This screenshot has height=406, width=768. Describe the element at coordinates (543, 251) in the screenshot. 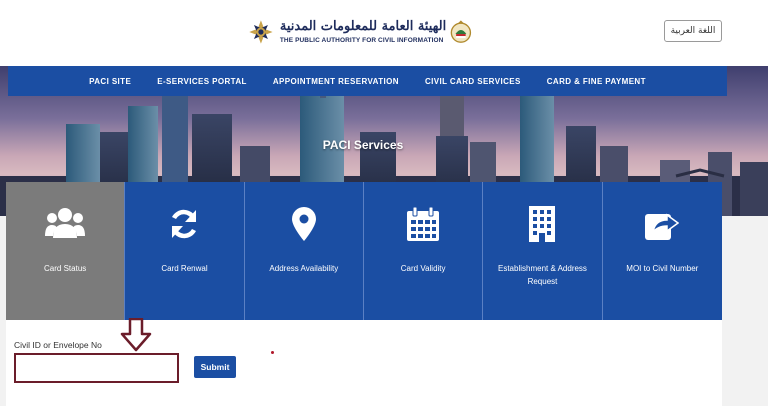

I see `tile-establishment-address-request: Establishment & Address Request` at that location.